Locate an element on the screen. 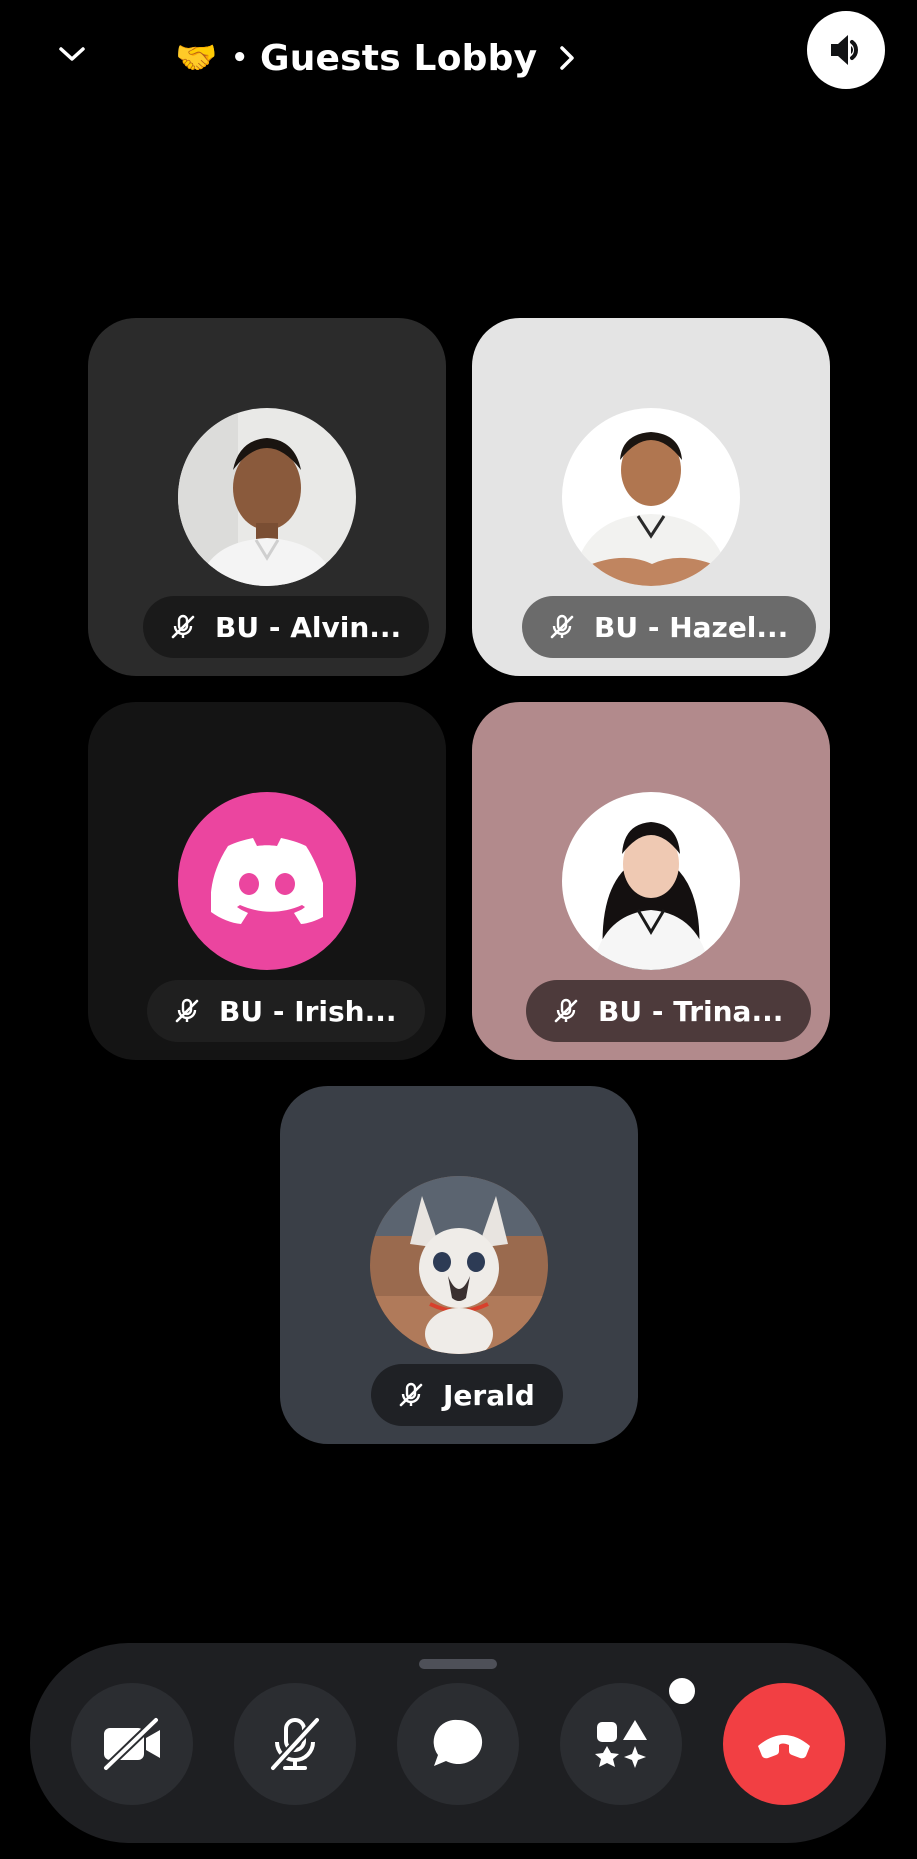  collapse-chevron-button is located at coordinates (72, 54).